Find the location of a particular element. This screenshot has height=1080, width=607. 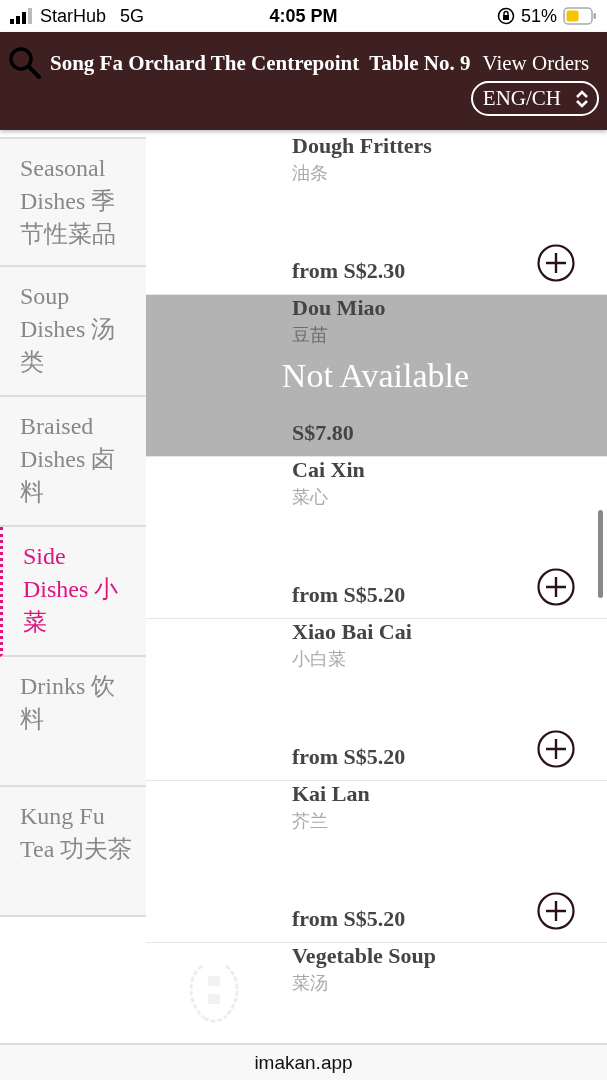

dish-name: Cai Xin is located at coordinates (328, 470).